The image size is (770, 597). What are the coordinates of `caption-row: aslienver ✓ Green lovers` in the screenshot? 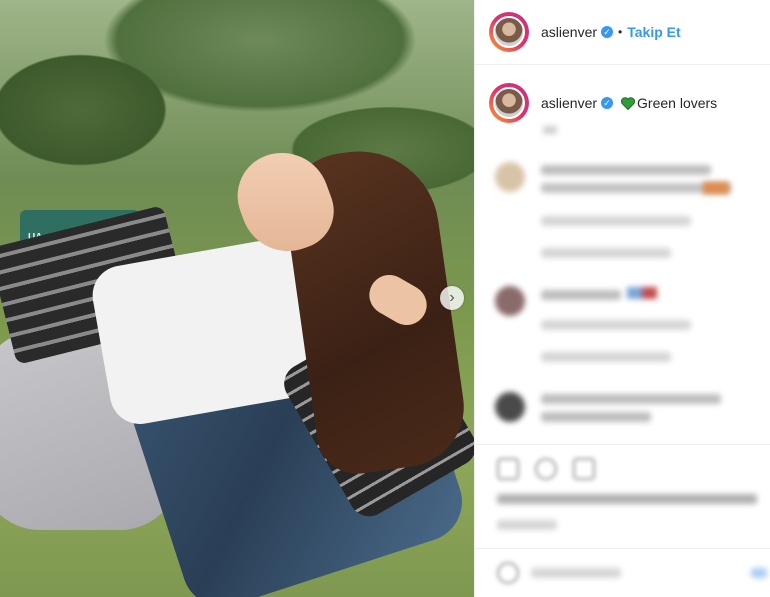 It's located at (622, 94).